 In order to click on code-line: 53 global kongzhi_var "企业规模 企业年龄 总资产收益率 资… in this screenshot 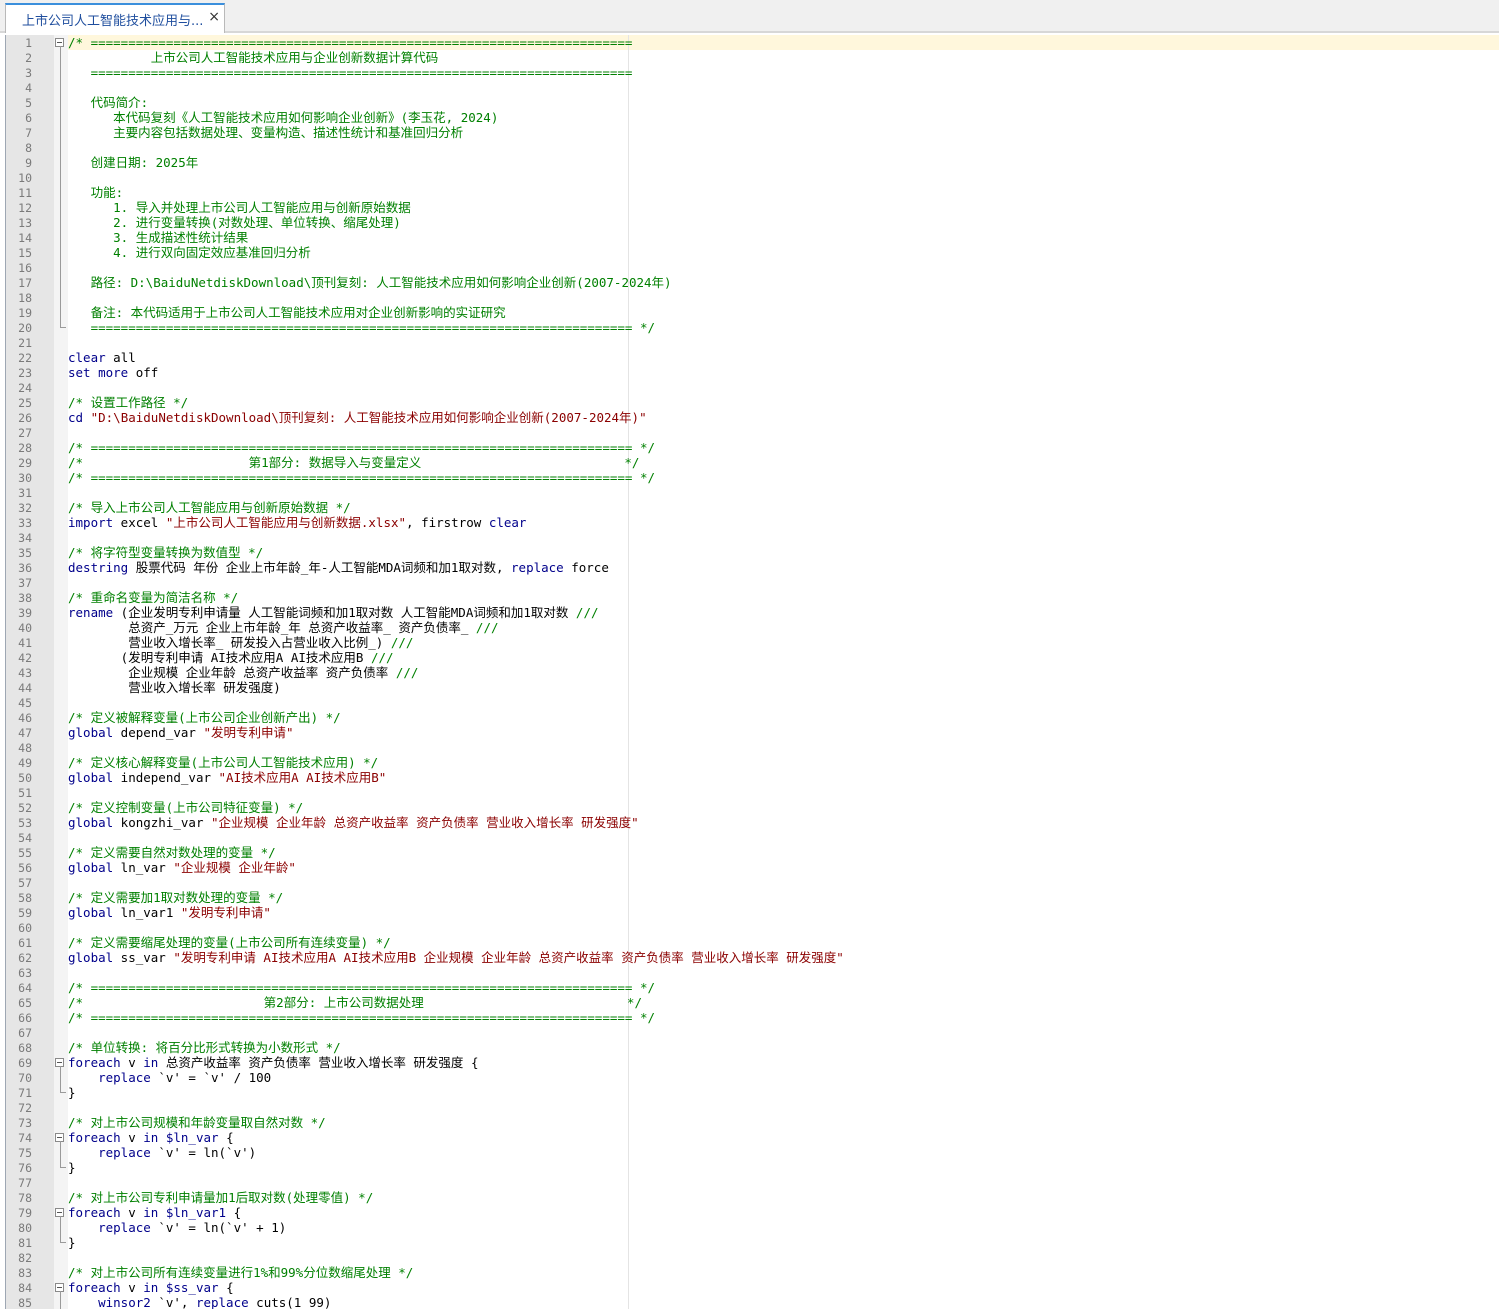, I will do `click(752, 822)`.